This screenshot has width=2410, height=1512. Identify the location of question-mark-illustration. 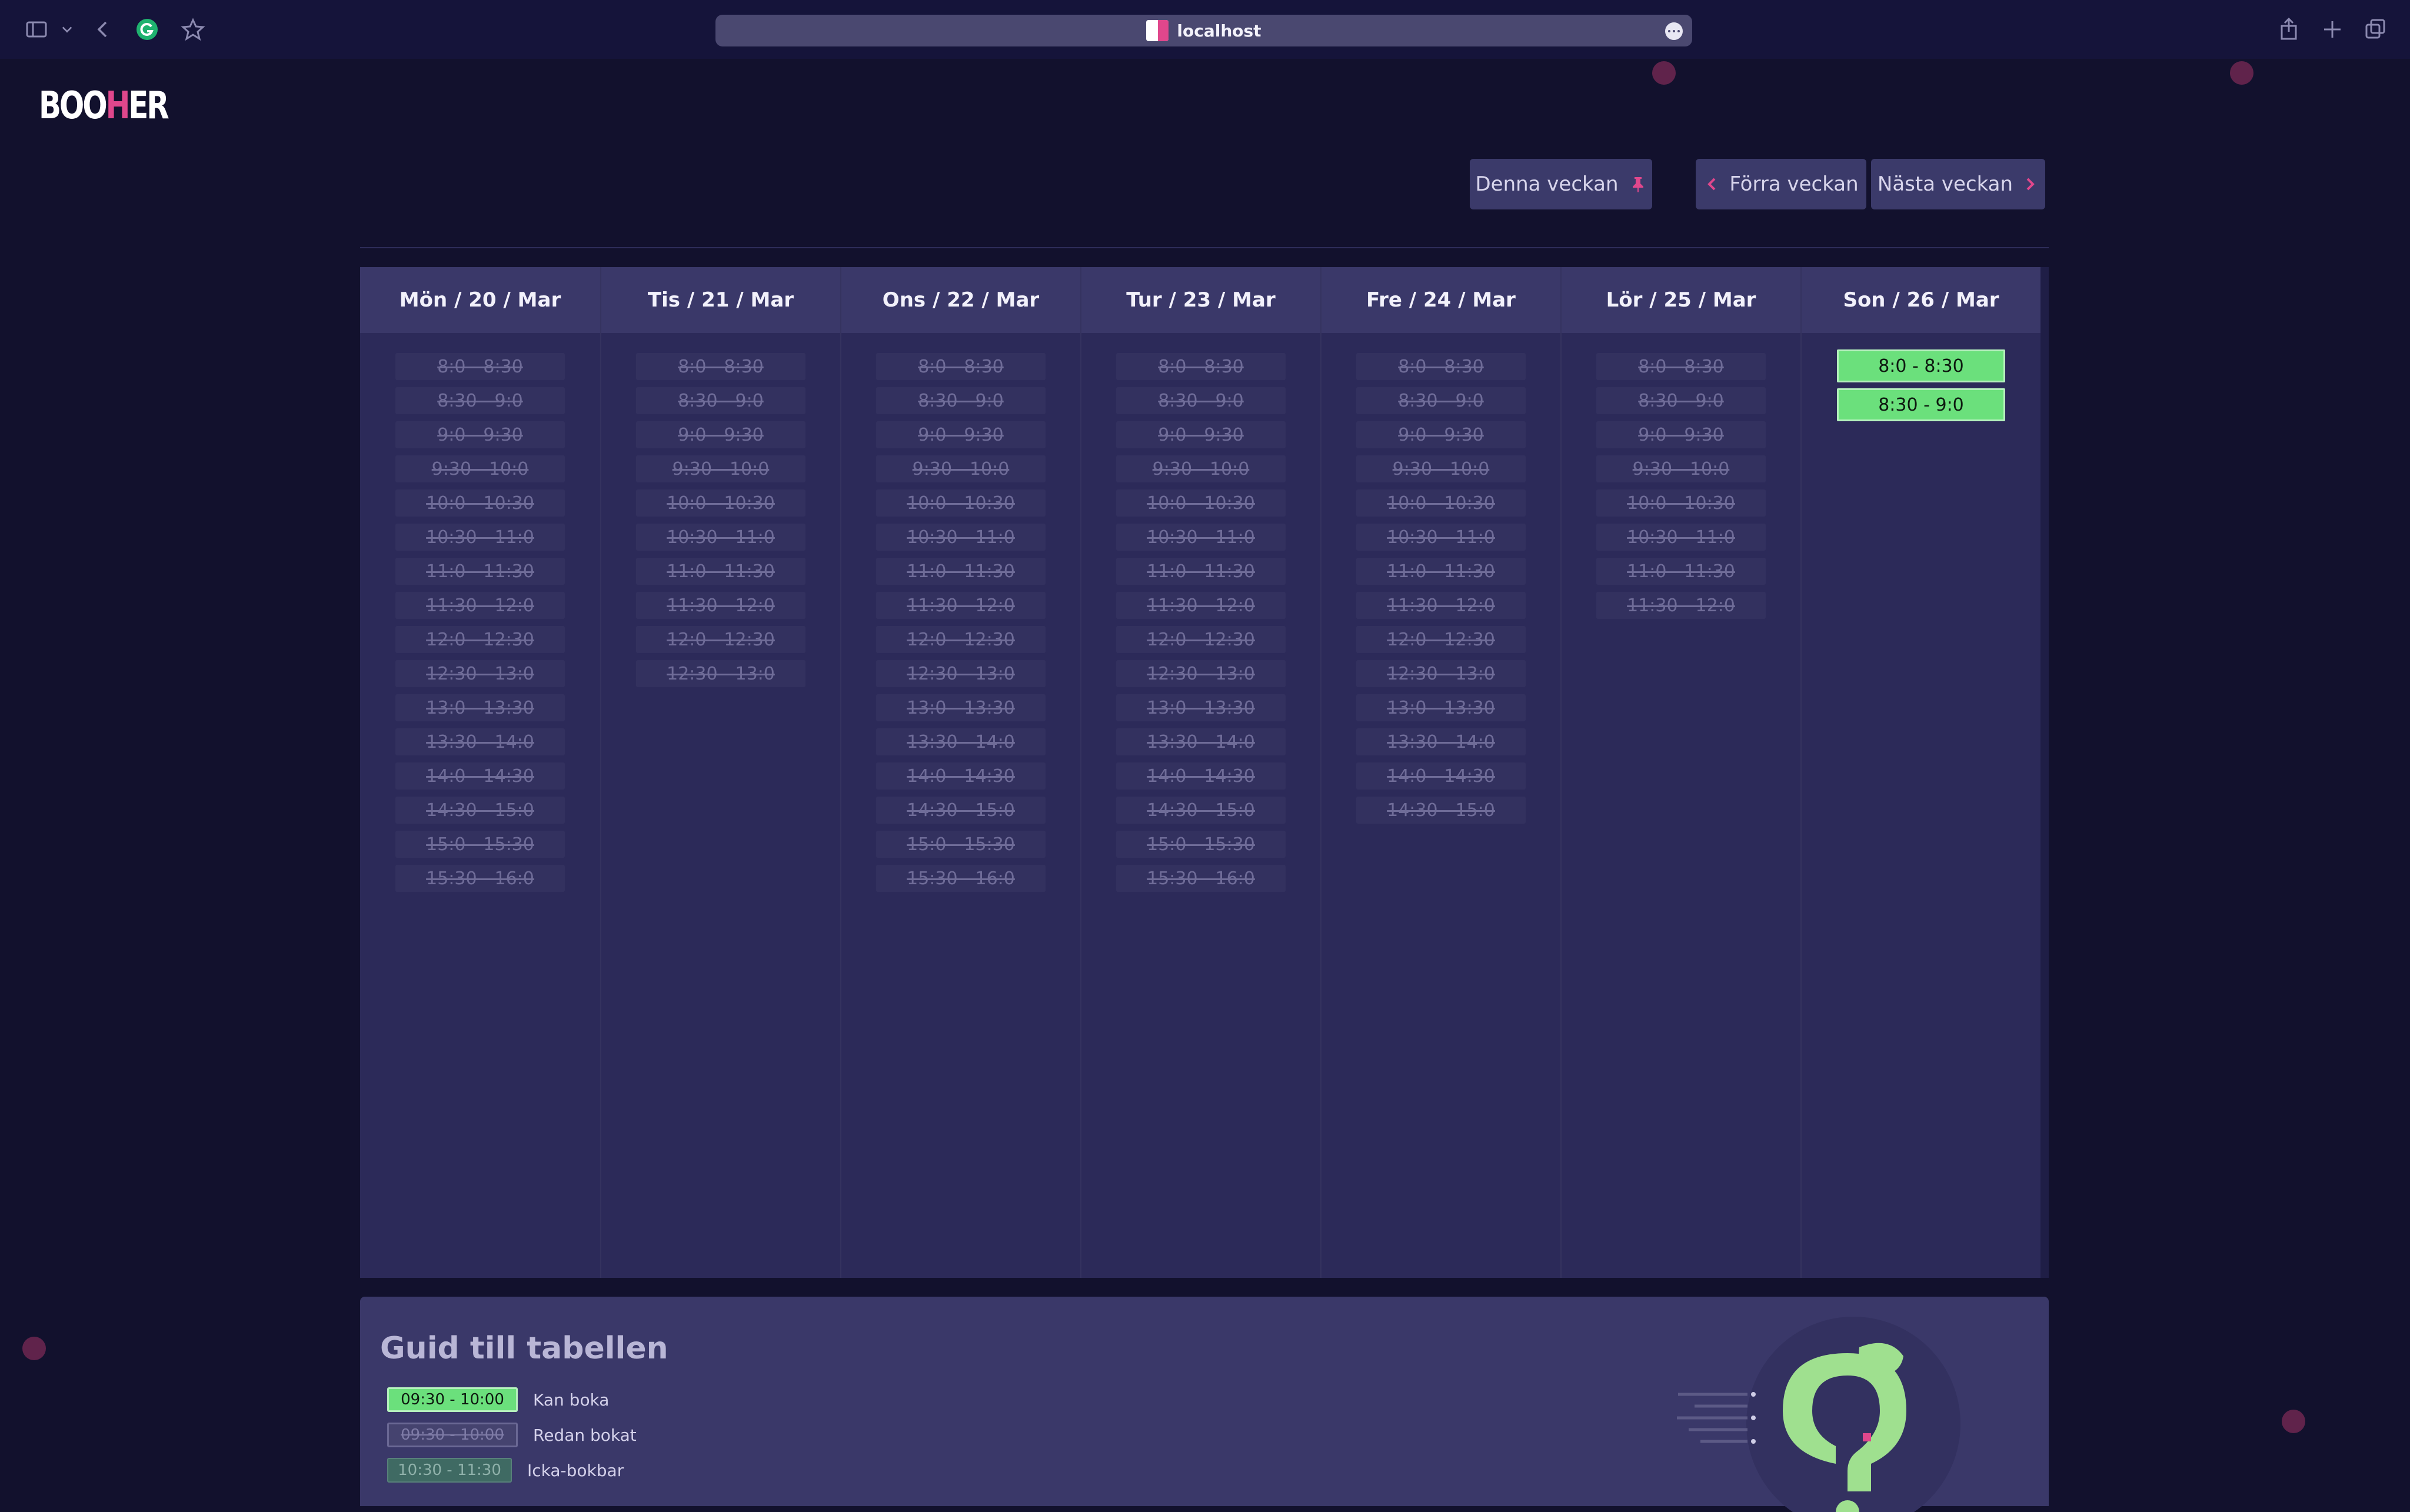
(1818, 1414).